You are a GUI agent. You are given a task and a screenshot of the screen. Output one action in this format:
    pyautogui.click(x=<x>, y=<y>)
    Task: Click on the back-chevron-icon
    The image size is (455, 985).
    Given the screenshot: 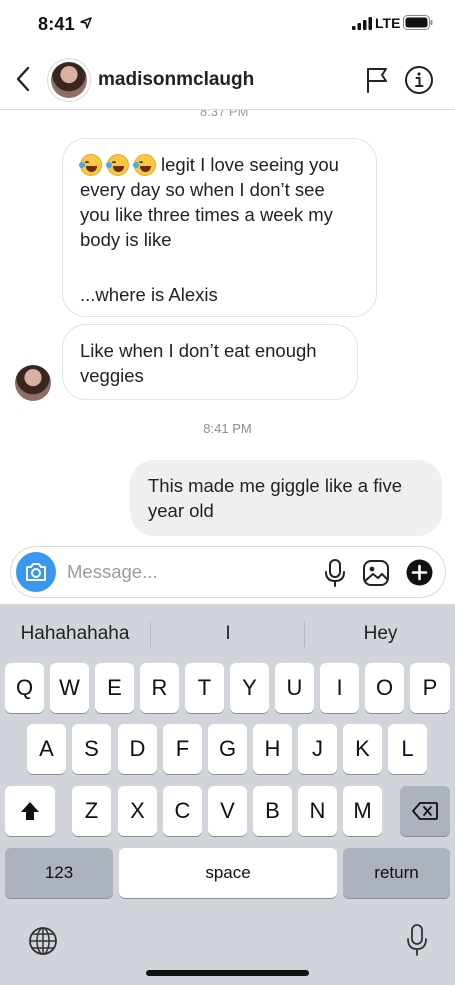 What is the action you would take?
    pyautogui.click(x=24, y=79)
    